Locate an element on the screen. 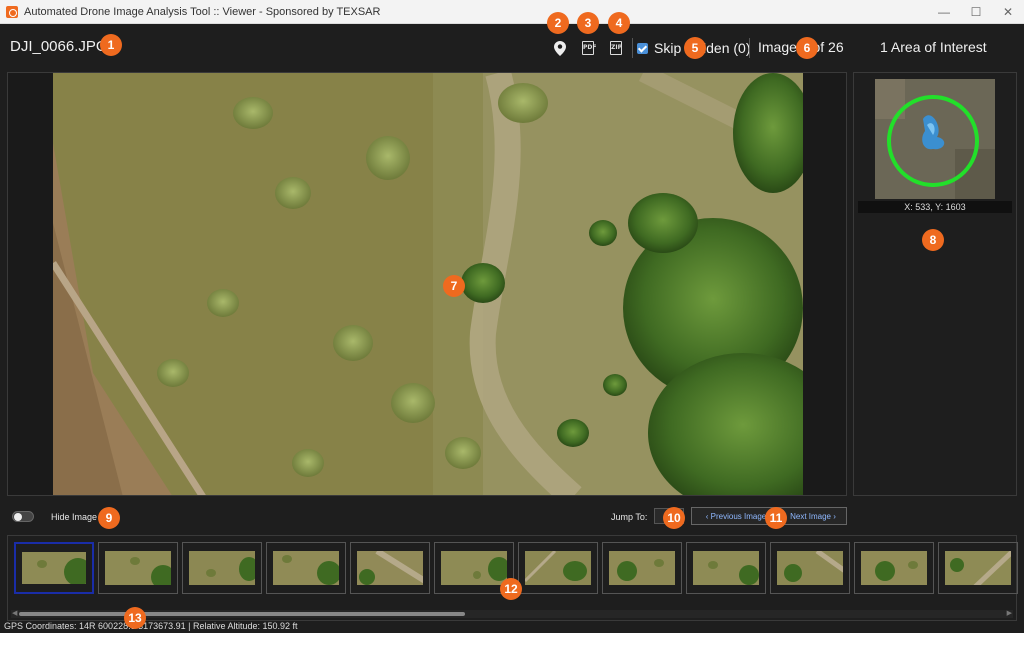 Image resolution: width=1024 pixels, height=645 pixels. callout-marker: 13 is located at coordinates (135, 618).